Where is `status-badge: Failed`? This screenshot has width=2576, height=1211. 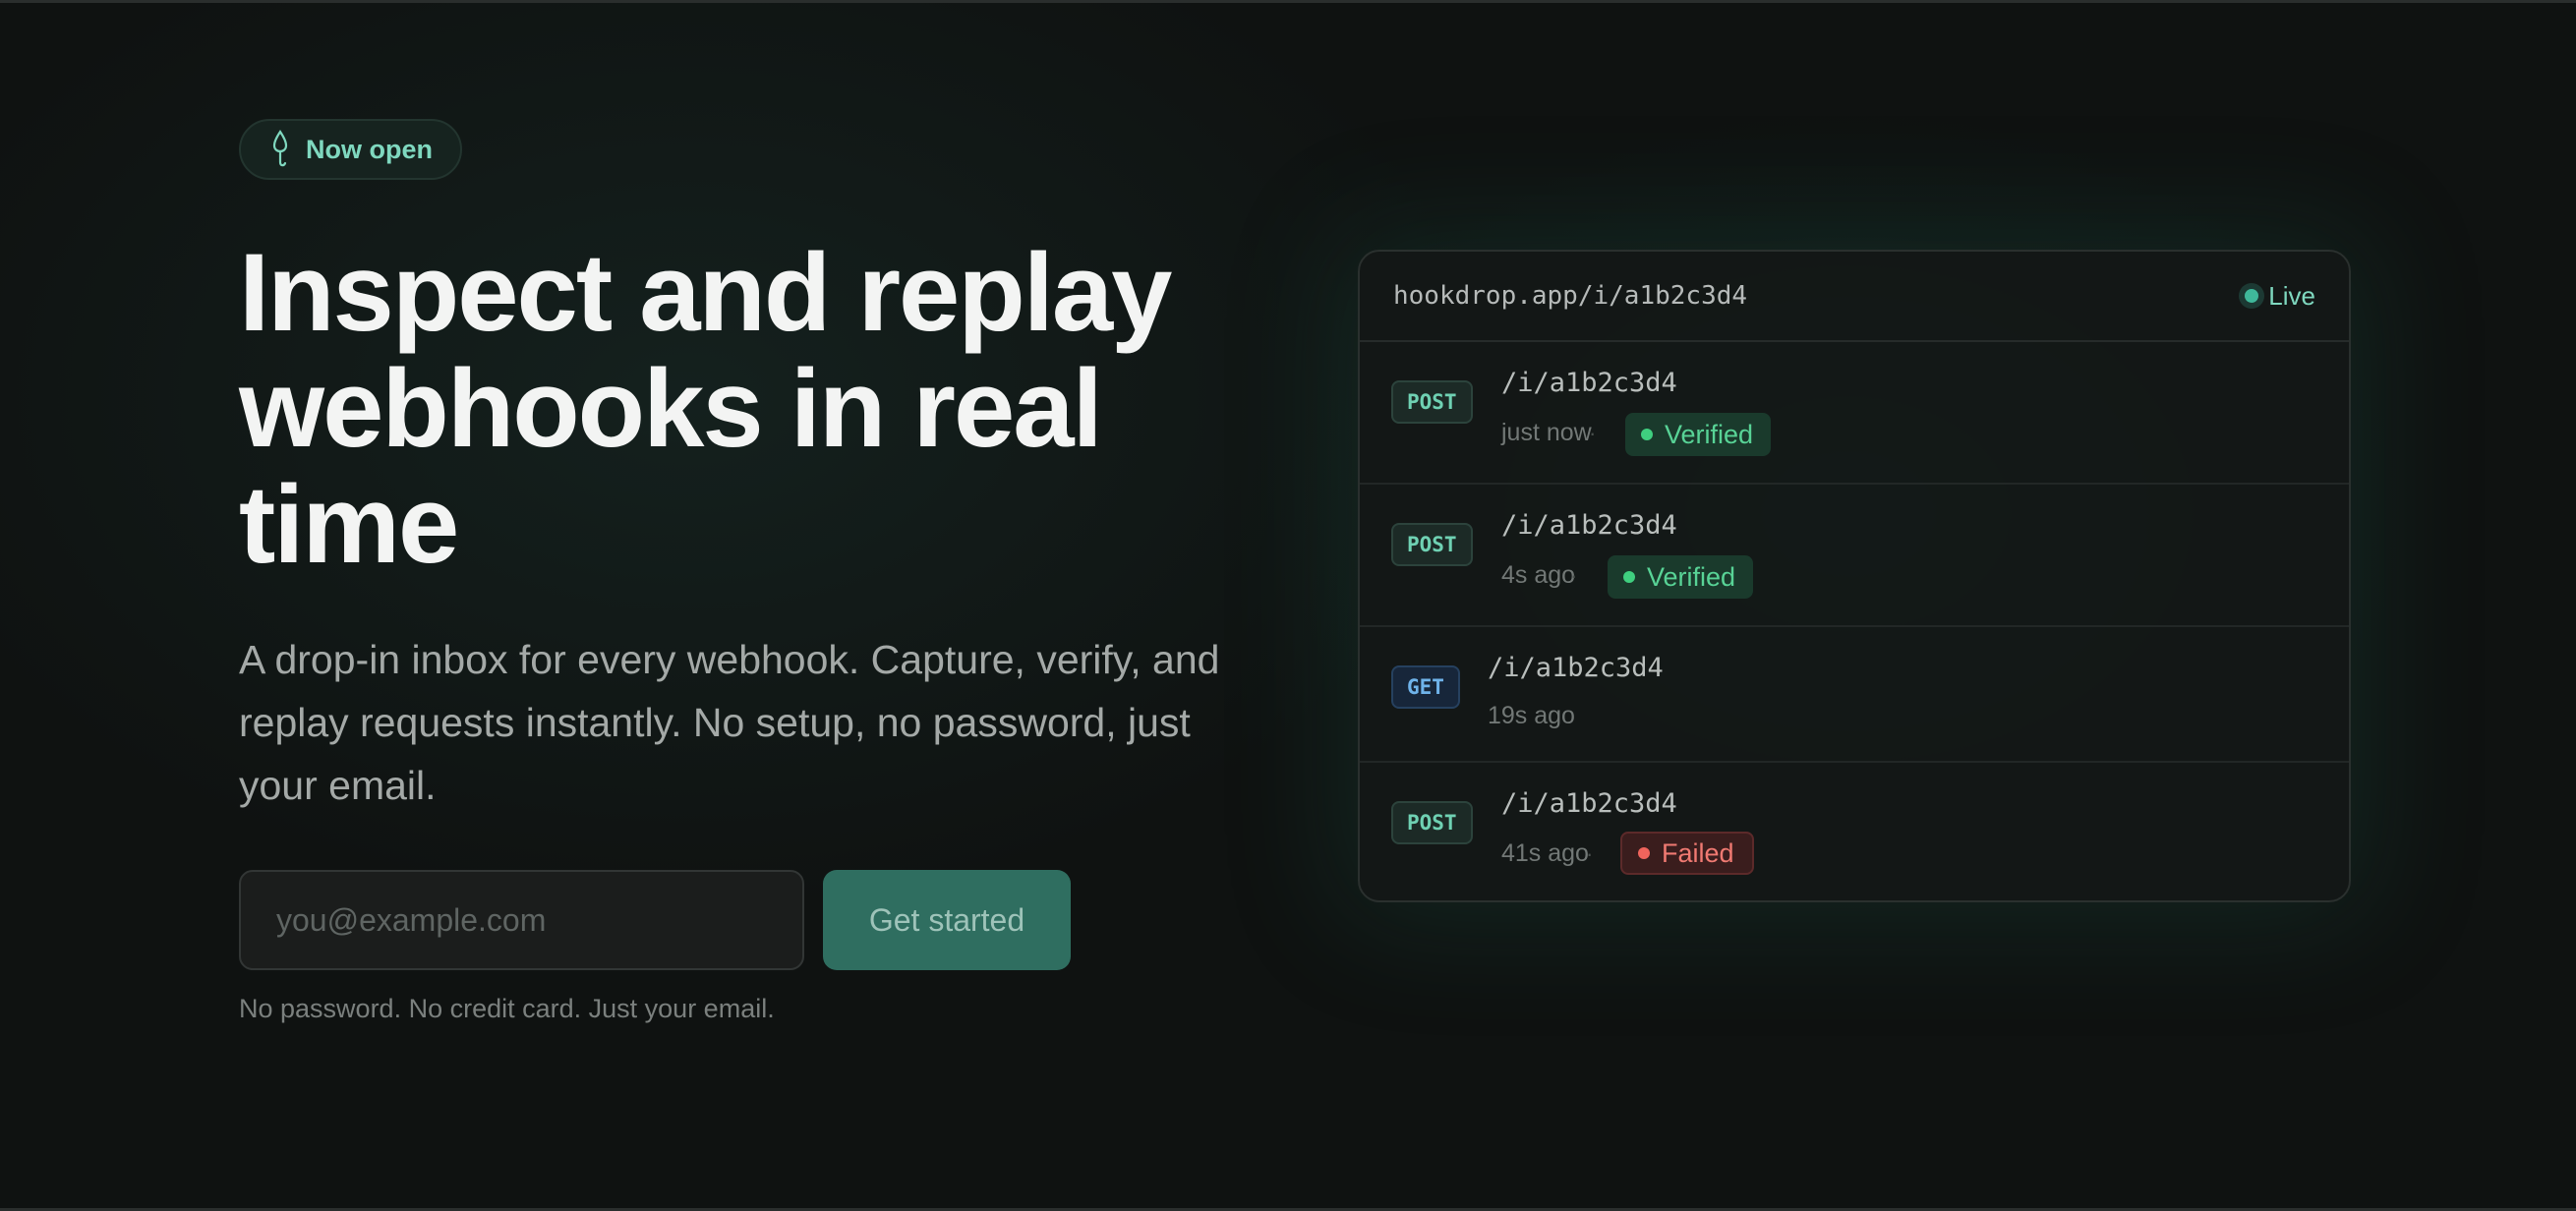 status-badge: Failed is located at coordinates (1687, 853).